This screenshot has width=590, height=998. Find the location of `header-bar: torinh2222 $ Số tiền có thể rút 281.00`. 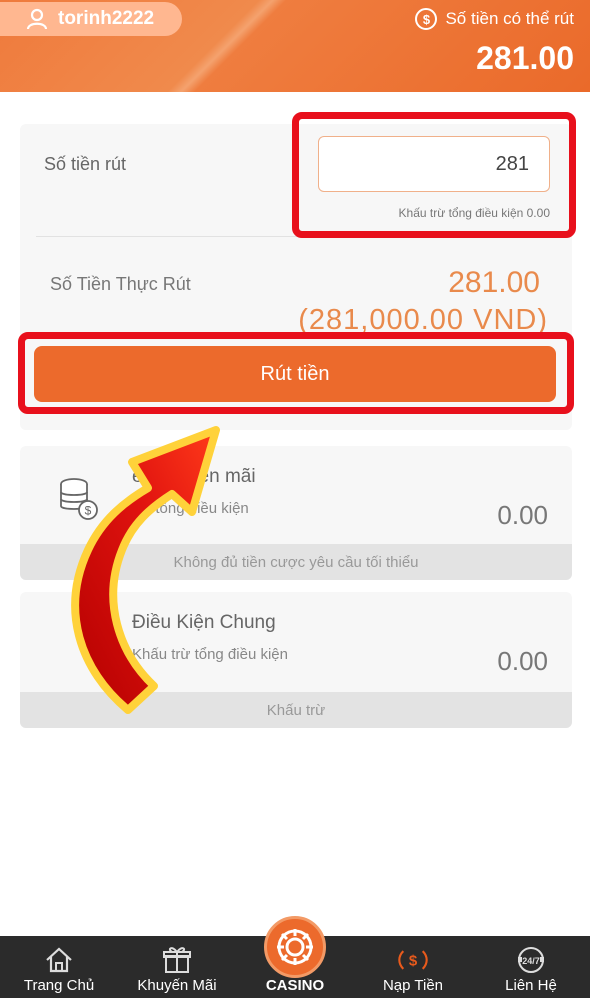

header-bar: torinh2222 $ Số tiền có thể rút 281.00 is located at coordinates (295, 46).